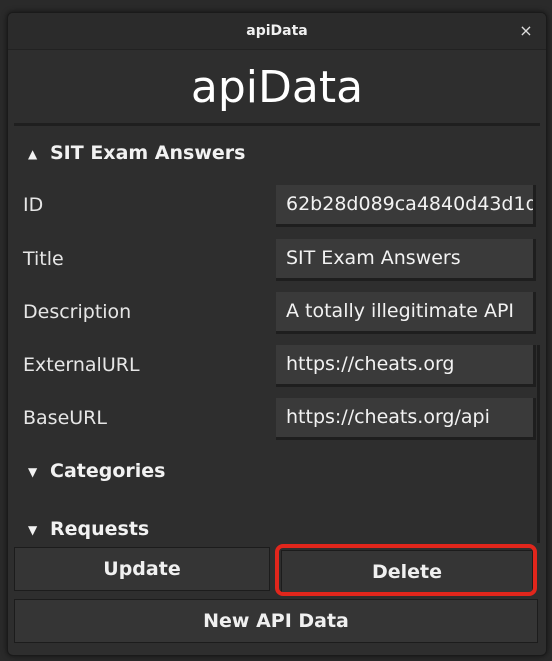 The height and width of the screenshot is (661, 552). What do you see at coordinates (65, 418) in the screenshot?
I see `field-label-baseurl: BaseURL` at bounding box center [65, 418].